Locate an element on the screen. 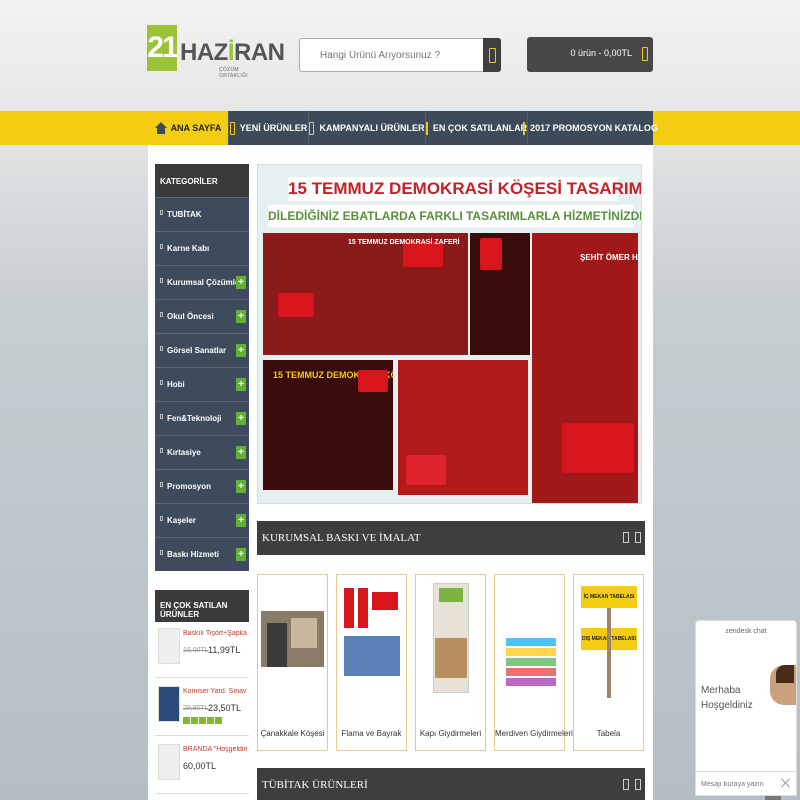 The image size is (800, 800). section-title: KURUMSAL BASKI VE İMALAT is located at coordinates (341, 538).